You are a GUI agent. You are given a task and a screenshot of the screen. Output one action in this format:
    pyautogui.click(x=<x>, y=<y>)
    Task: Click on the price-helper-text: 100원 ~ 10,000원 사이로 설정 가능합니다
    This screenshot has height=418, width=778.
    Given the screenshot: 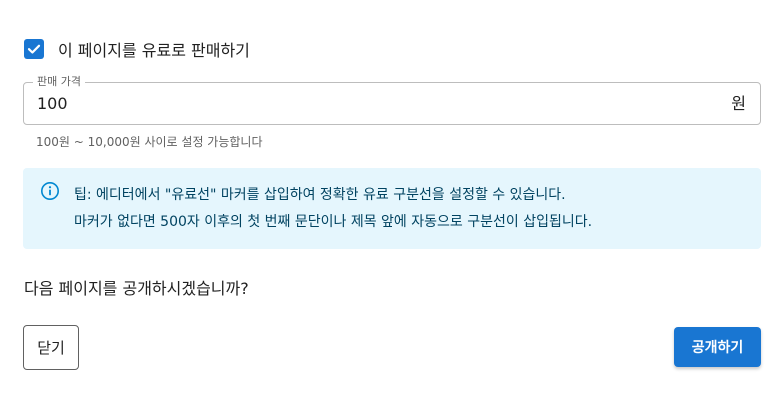 What is the action you would take?
    pyautogui.click(x=149, y=142)
    